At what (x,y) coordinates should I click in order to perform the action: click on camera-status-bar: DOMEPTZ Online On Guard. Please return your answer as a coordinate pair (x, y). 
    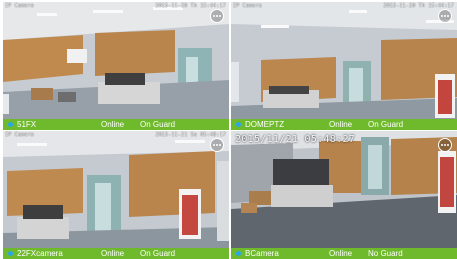
    Looking at the image, I should click on (344, 124).